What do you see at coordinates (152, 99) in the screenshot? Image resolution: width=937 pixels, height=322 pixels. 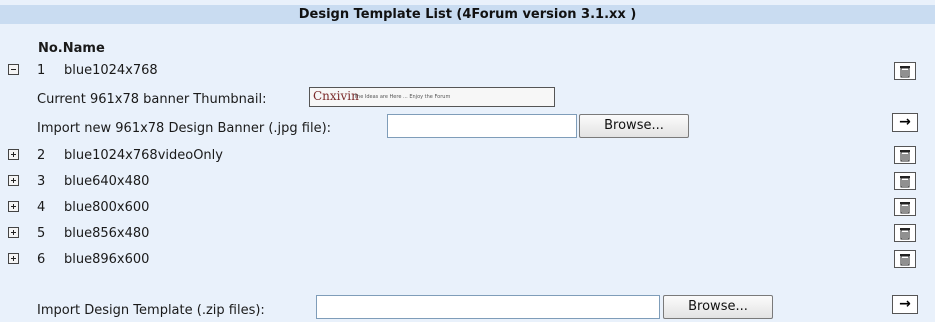 I see `thumbnail-label: Current 961x78 banner Thumbnail:` at bounding box center [152, 99].